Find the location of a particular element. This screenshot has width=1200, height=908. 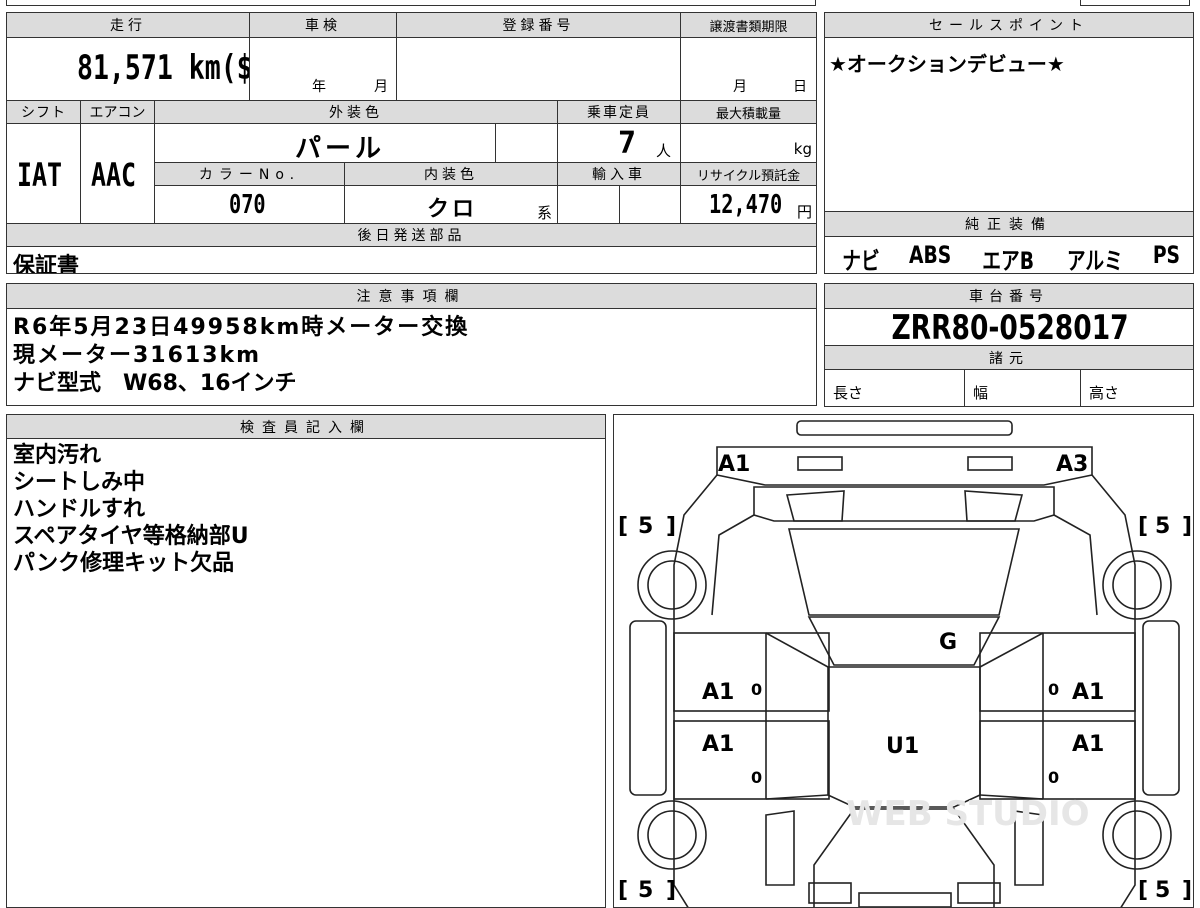

transfer-deadline-cell: 月 日 is located at coordinates (748, 69).